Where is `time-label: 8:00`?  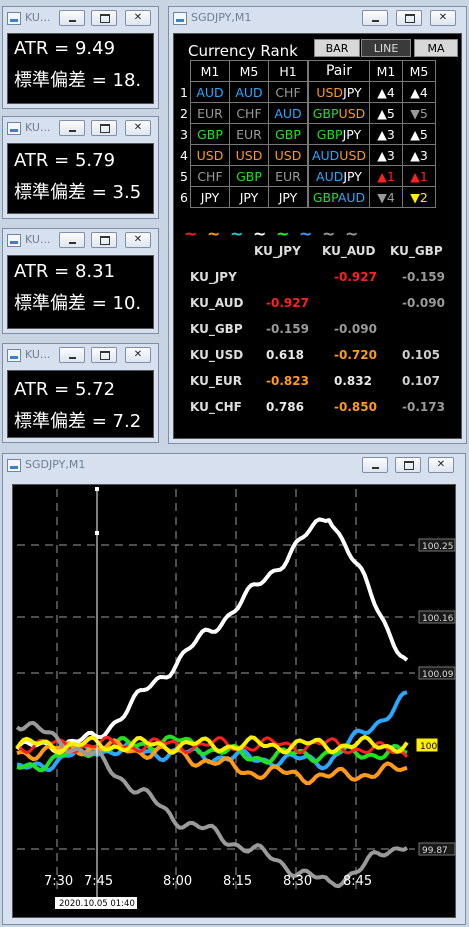
time-label: 8:00 is located at coordinates (177, 881).